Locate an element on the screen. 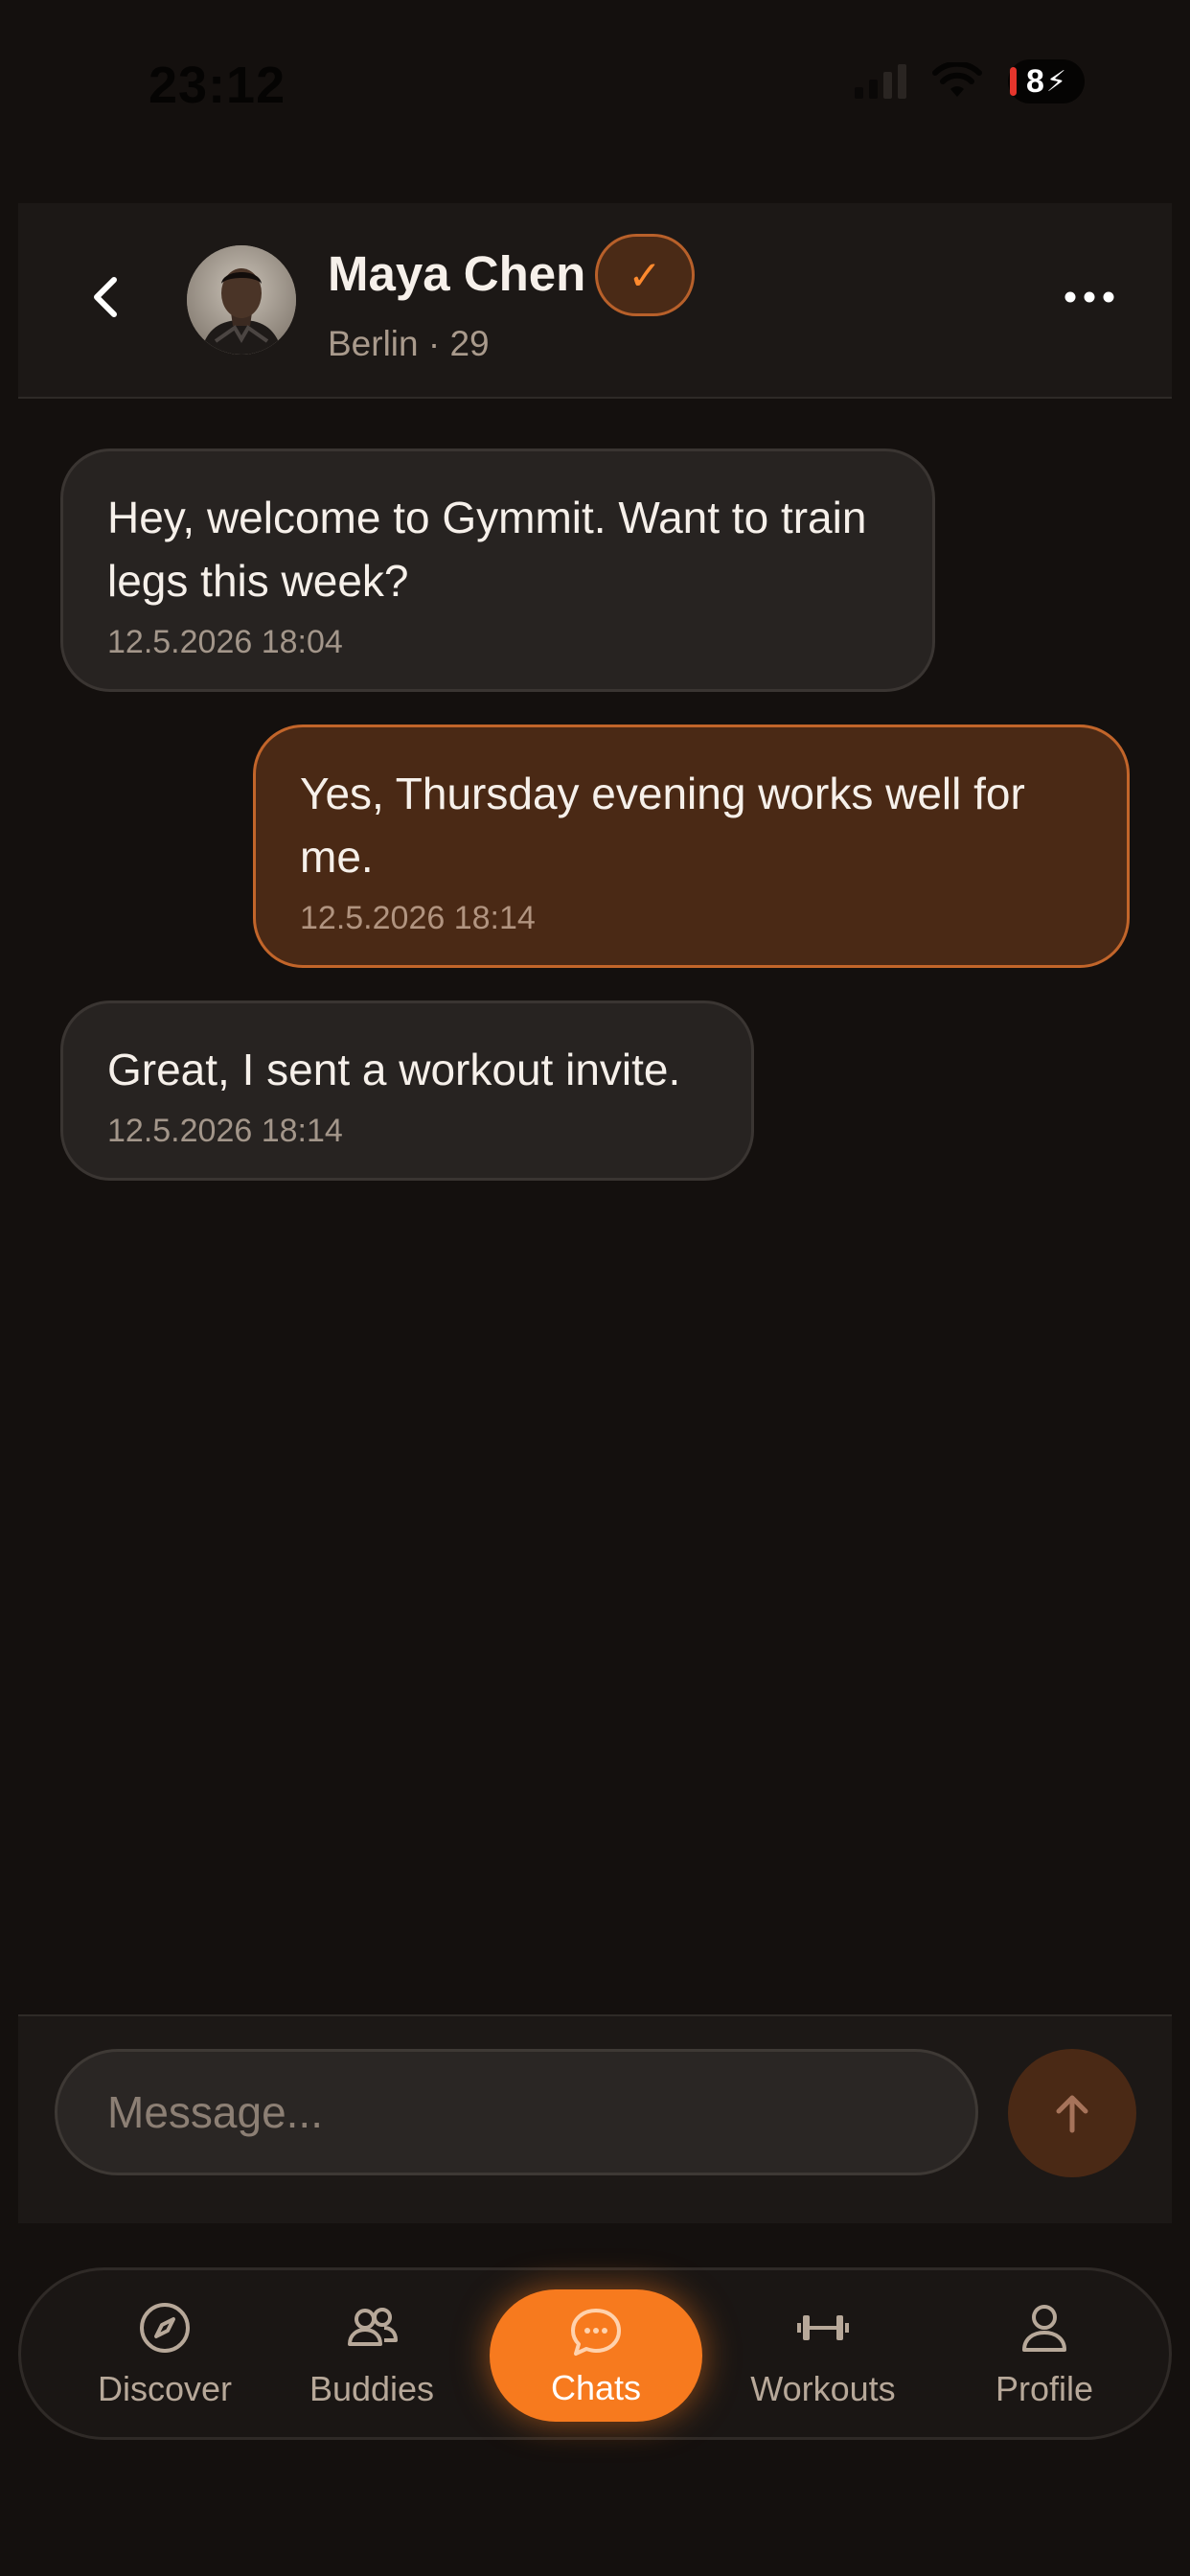  contact-name: Maya Chen is located at coordinates (457, 273).